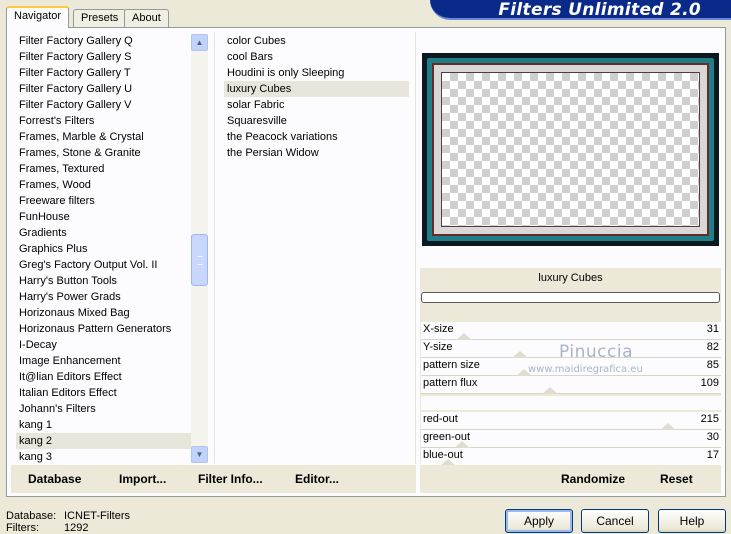  Describe the element at coordinates (108, 233) in the screenshot. I see `category-item: Gradients` at that location.